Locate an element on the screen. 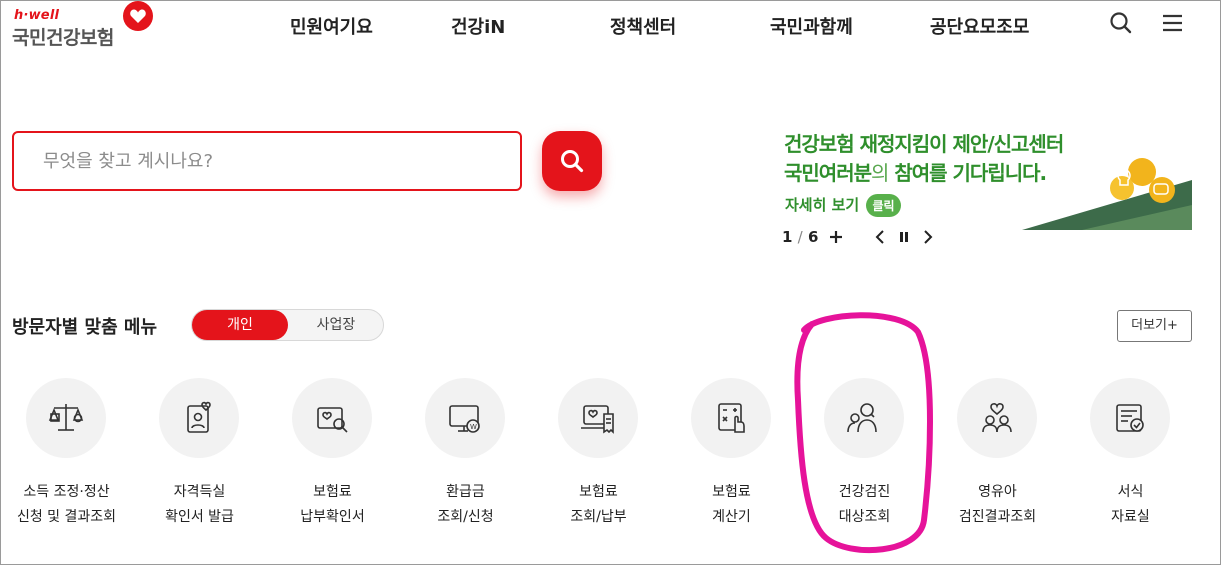 This screenshot has height=565, width=1221. nav-item-civil: 민원여기요 is located at coordinates (331, 26).